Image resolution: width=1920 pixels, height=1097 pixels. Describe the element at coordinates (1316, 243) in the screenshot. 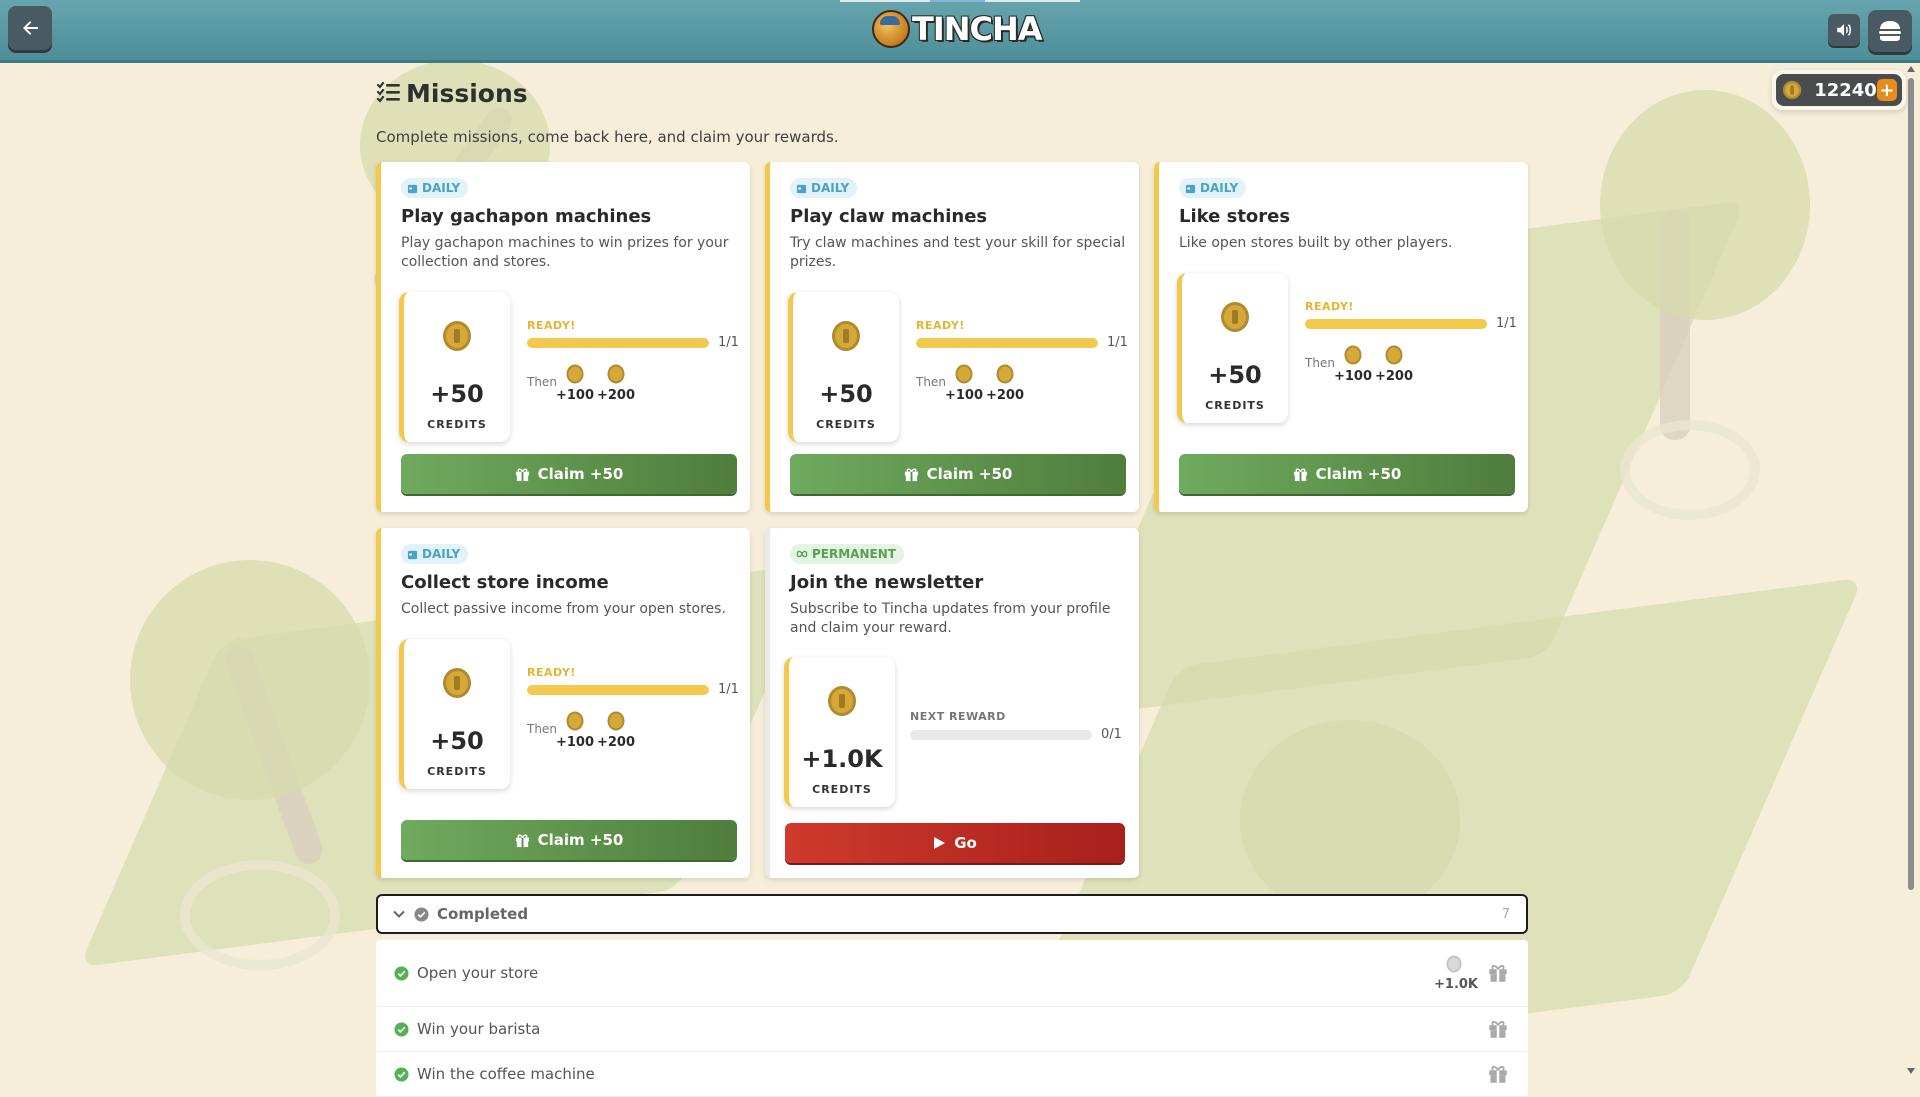

I see `mission-description: Like open stores built by other players.` at that location.